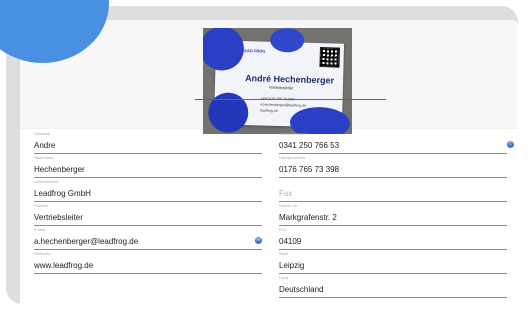  I want to click on field-label: E-Mail, so click(40, 229).